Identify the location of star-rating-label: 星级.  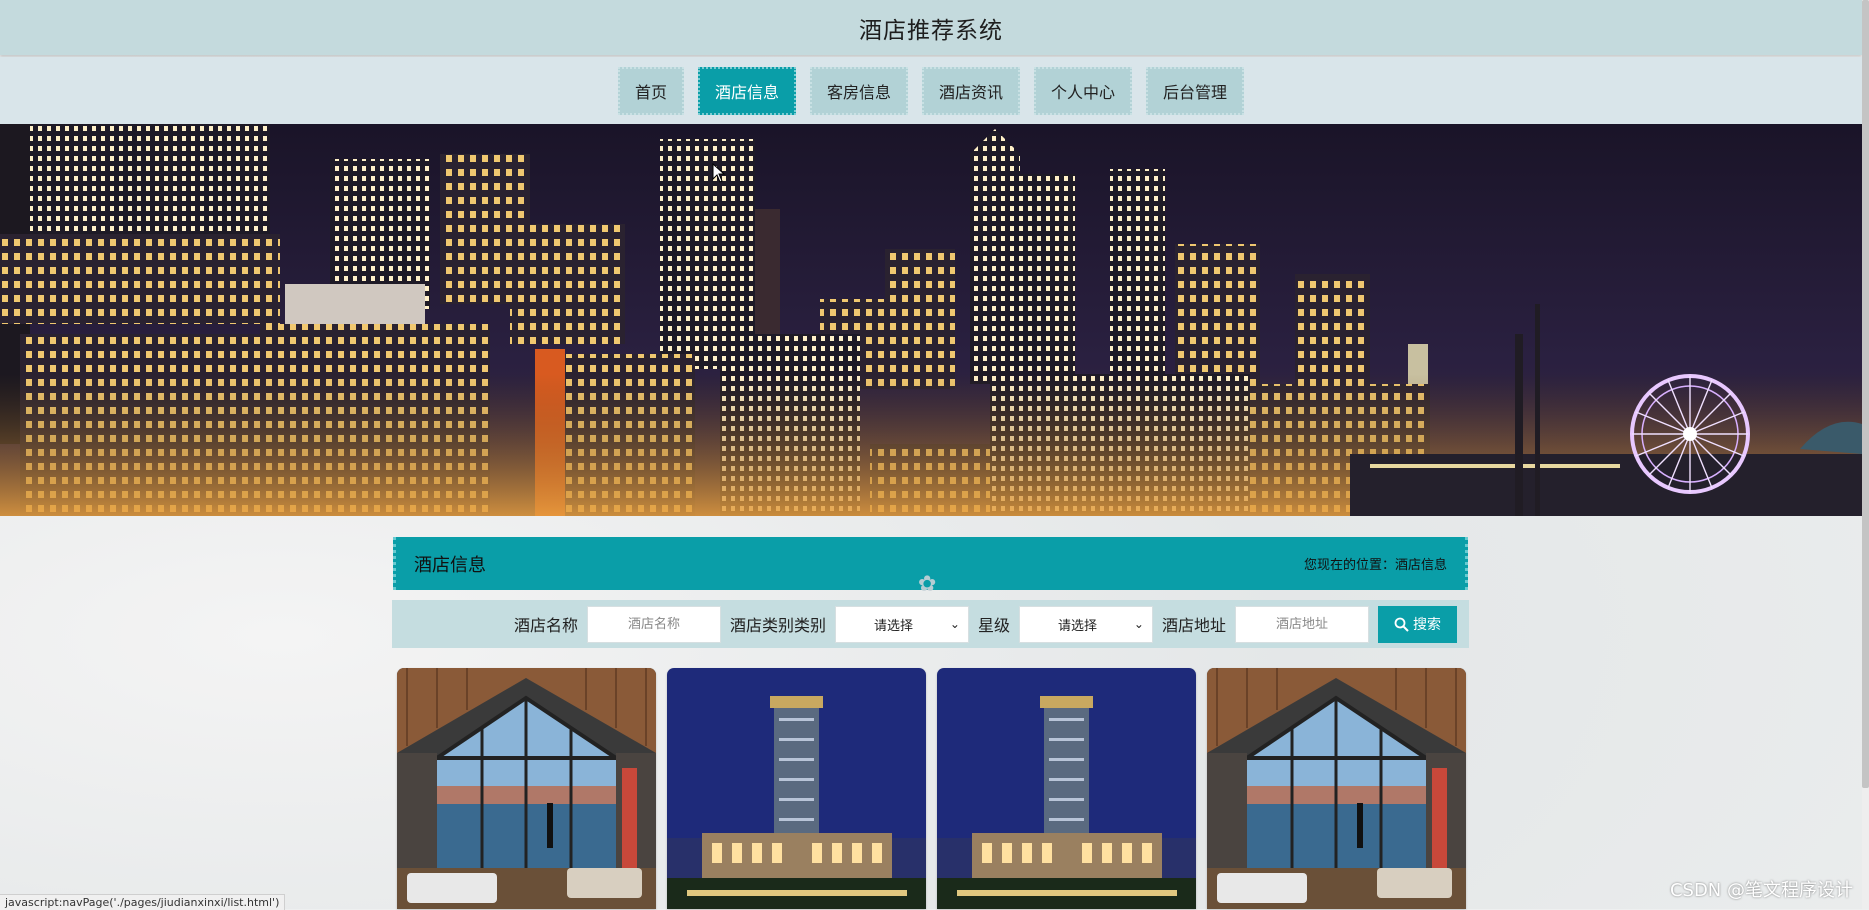
(993, 625).